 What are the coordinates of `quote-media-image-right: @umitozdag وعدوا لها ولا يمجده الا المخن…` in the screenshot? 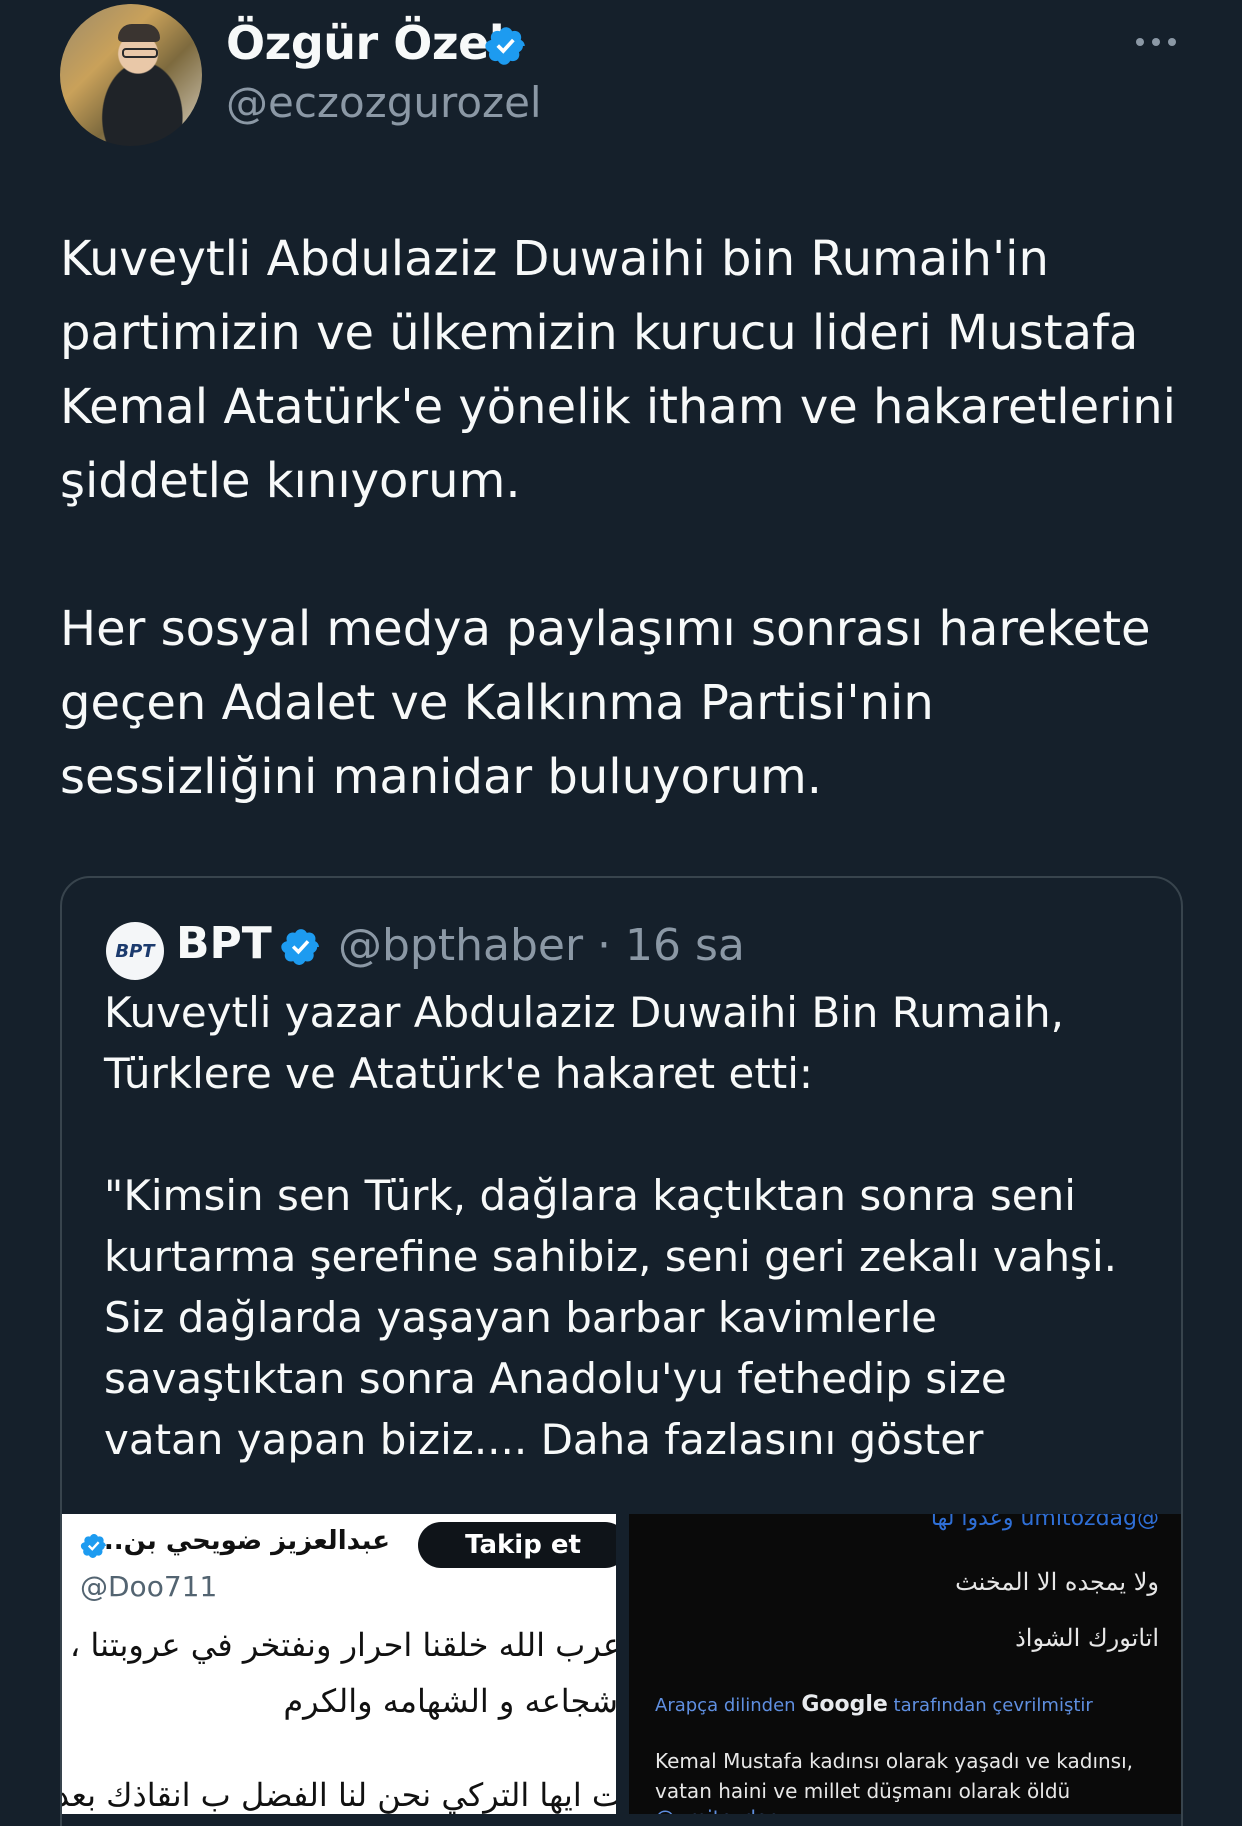 It's located at (905, 1664).